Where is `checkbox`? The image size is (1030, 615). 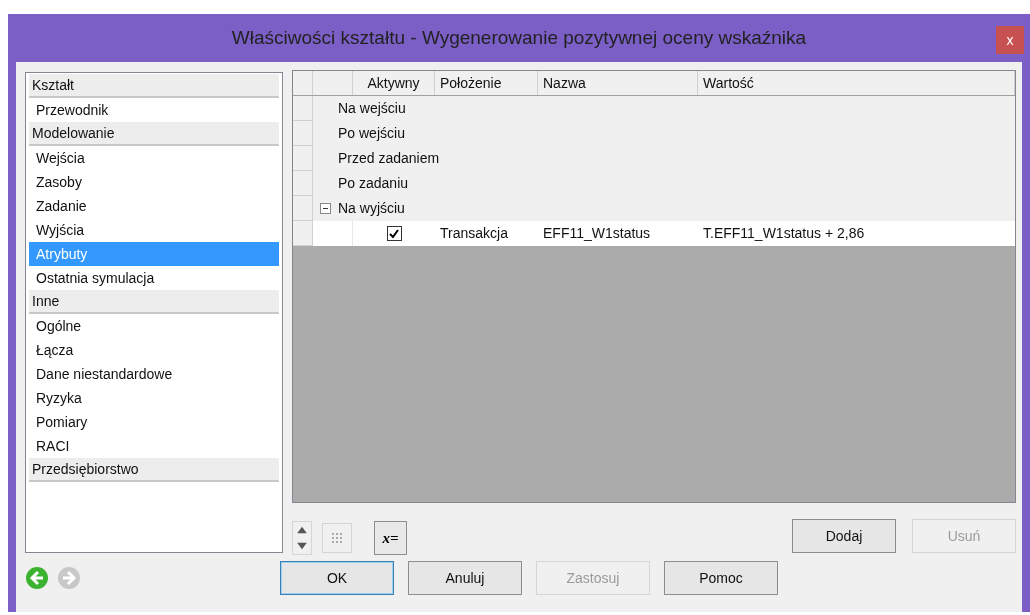 checkbox is located at coordinates (394, 233).